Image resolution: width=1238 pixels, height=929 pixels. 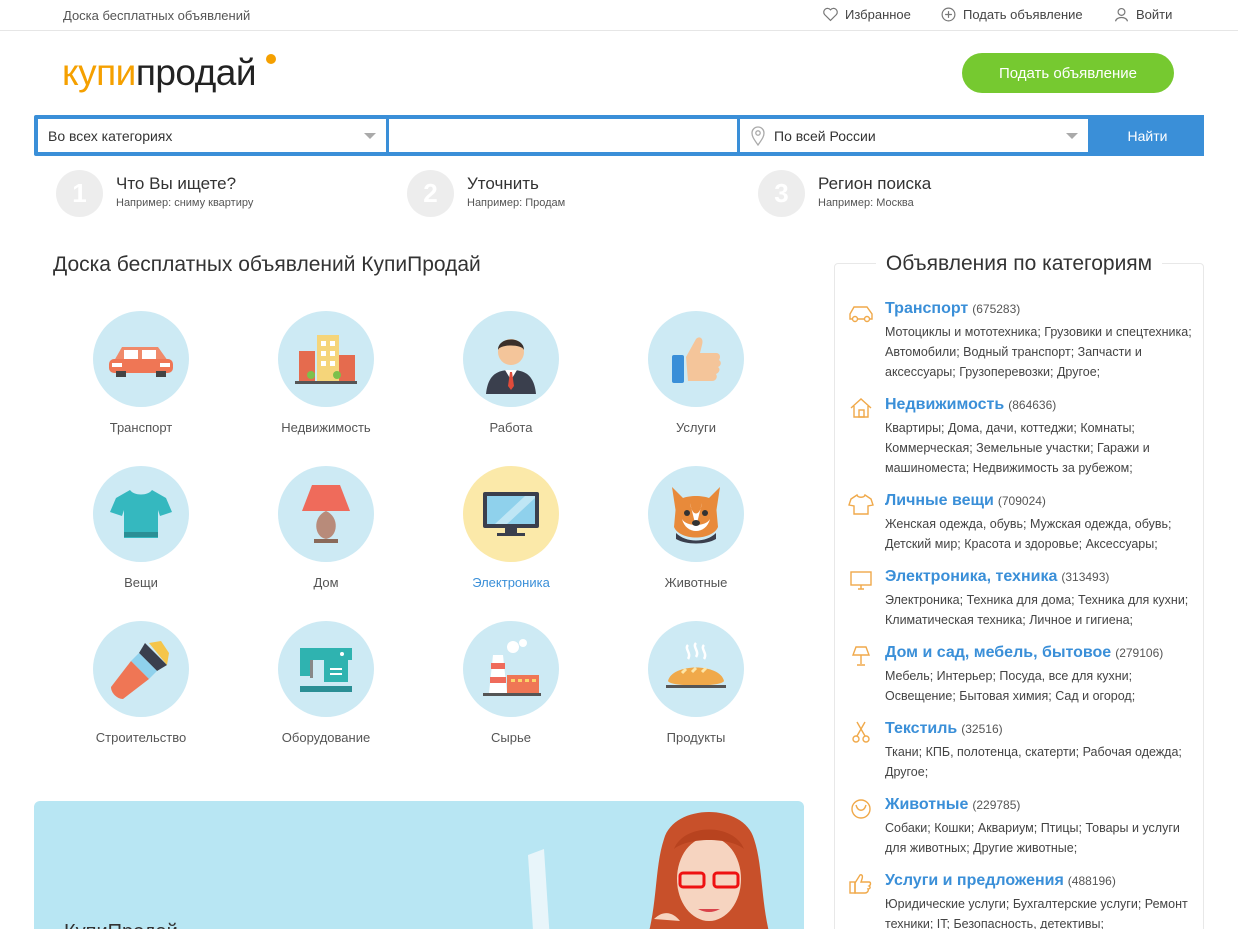 I want to click on location-pin-icon, so click(x=758, y=136).